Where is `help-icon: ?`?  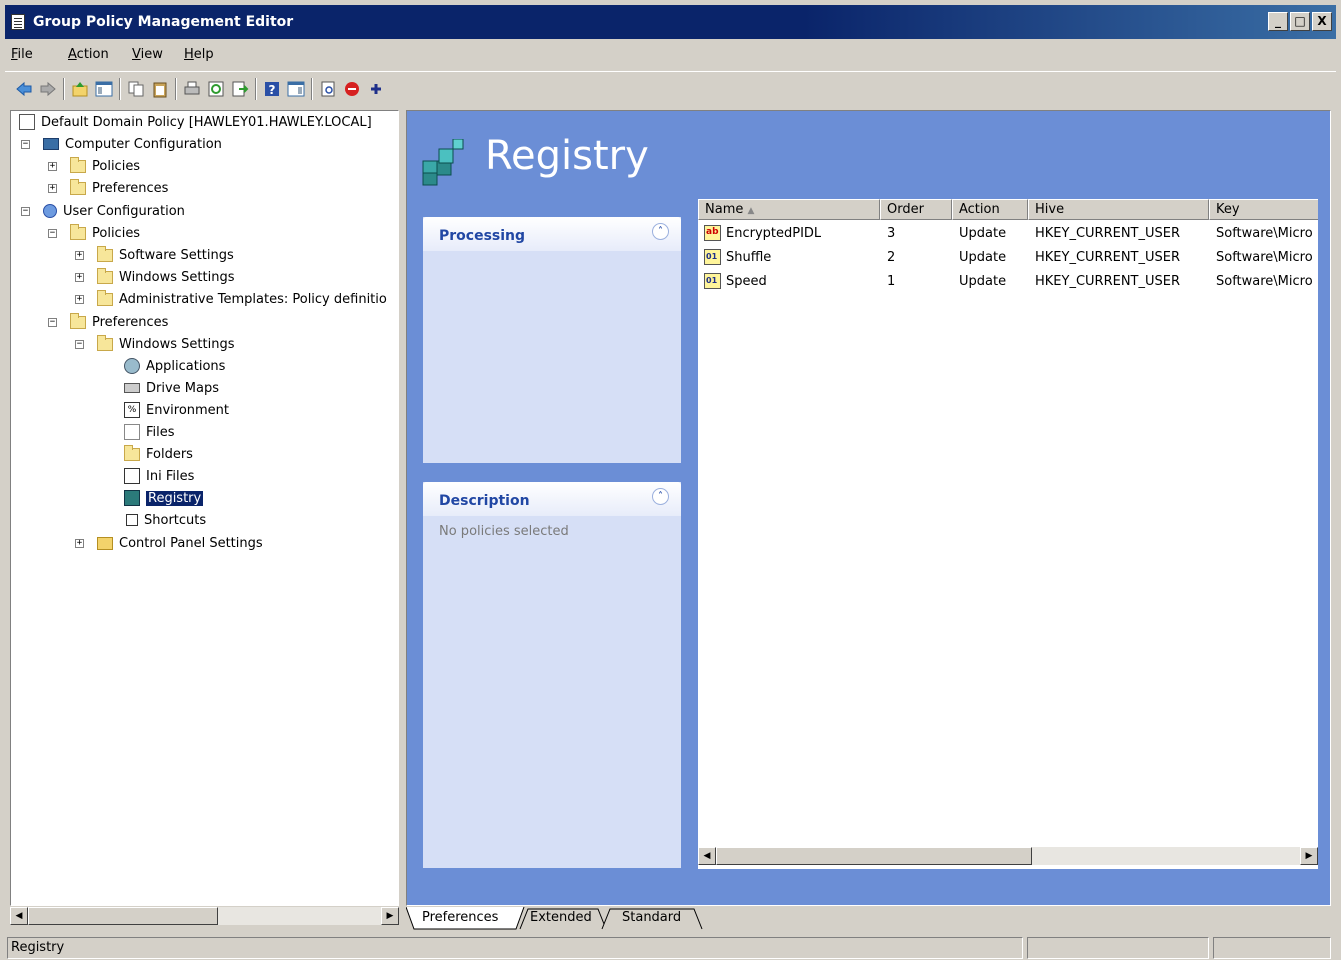 help-icon: ? is located at coordinates (272, 89).